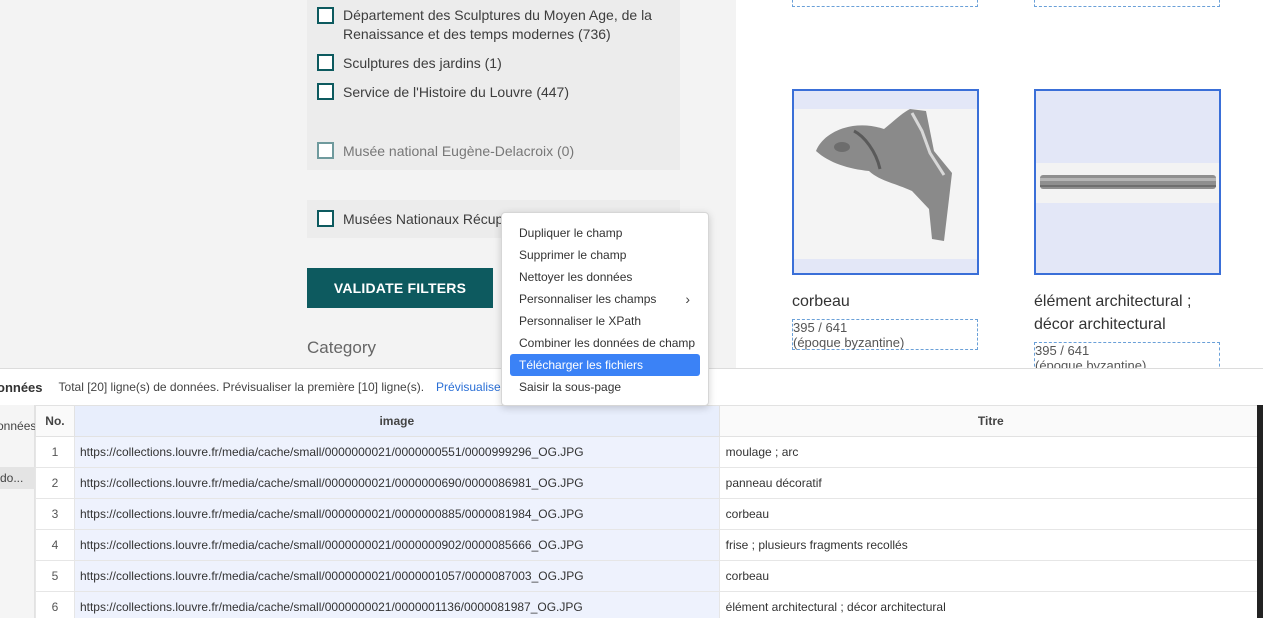  Describe the element at coordinates (687, 299) in the screenshot. I see `chevron-right-icon: ›` at that location.